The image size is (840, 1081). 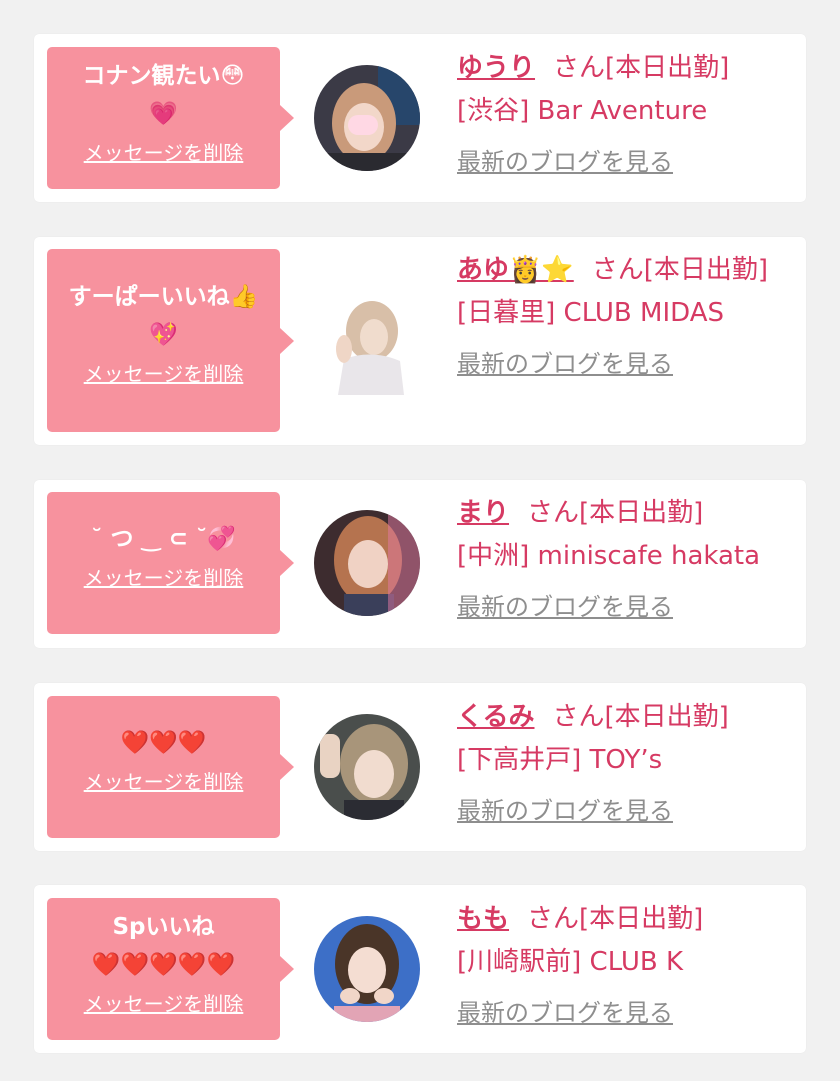 What do you see at coordinates (609, 556) in the screenshot?
I see `shop-name: [中洲] miniscafe hakata` at bounding box center [609, 556].